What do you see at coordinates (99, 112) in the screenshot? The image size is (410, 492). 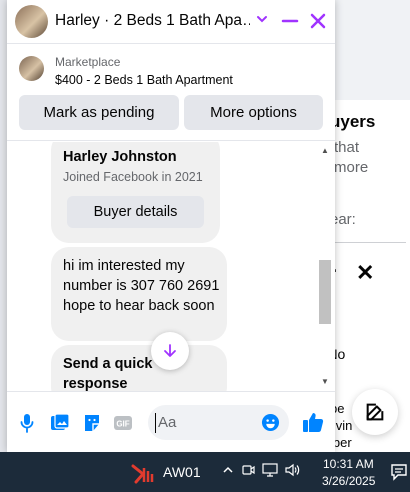 I see `mark-as-pending-button: Mark as pending` at bounding box center [99, 112].